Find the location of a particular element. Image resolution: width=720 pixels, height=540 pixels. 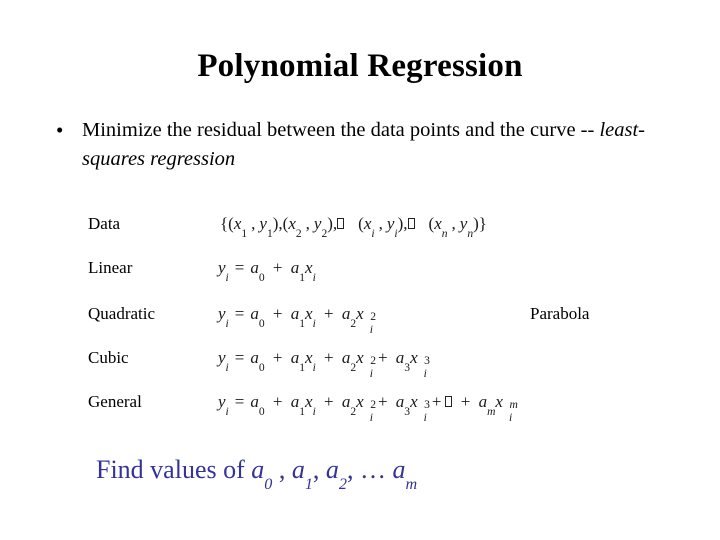

table-row: Data {(x1, y1),(x2, y2), (xi, yi), (xn, yn)} is located at coordinates (360, 227).